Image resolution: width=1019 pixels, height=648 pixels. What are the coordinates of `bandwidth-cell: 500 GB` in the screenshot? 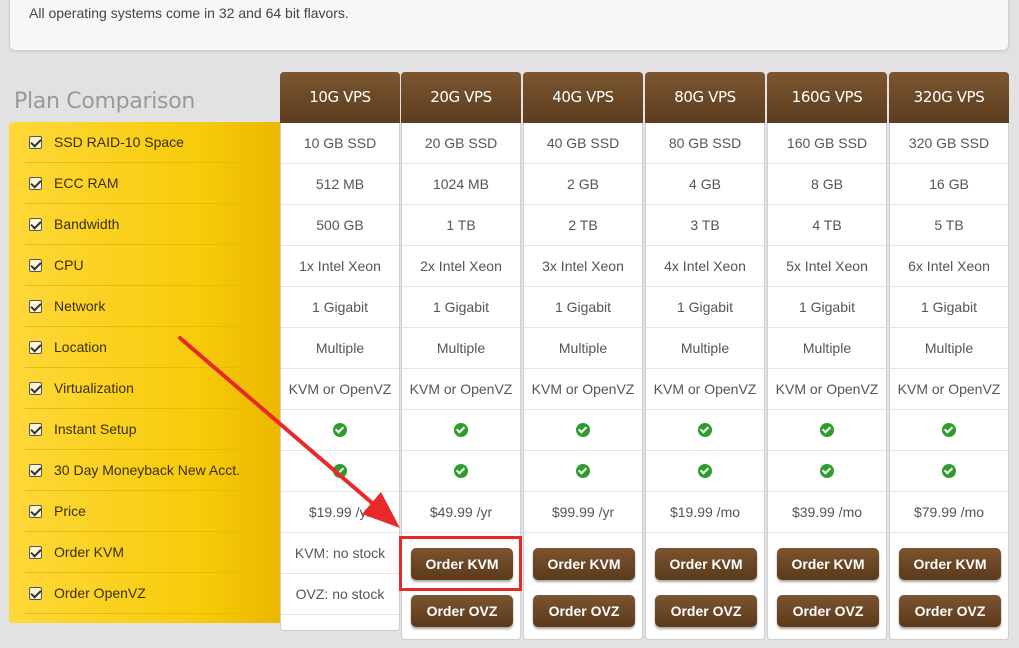 It's located at (340, 225).